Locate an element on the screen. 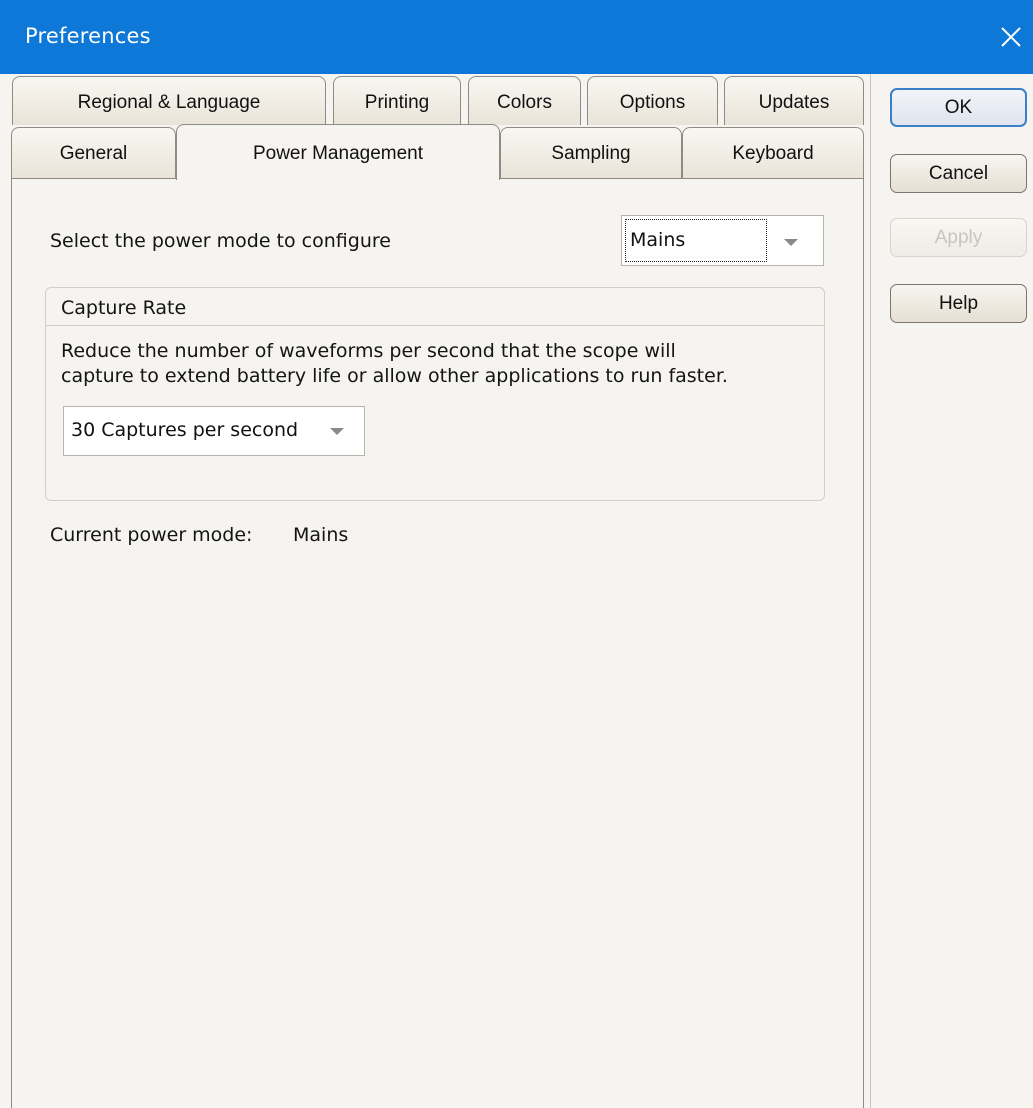 The image size is (1033, 1108). cancel-button: Cancel is located at coordinates (958, 173).